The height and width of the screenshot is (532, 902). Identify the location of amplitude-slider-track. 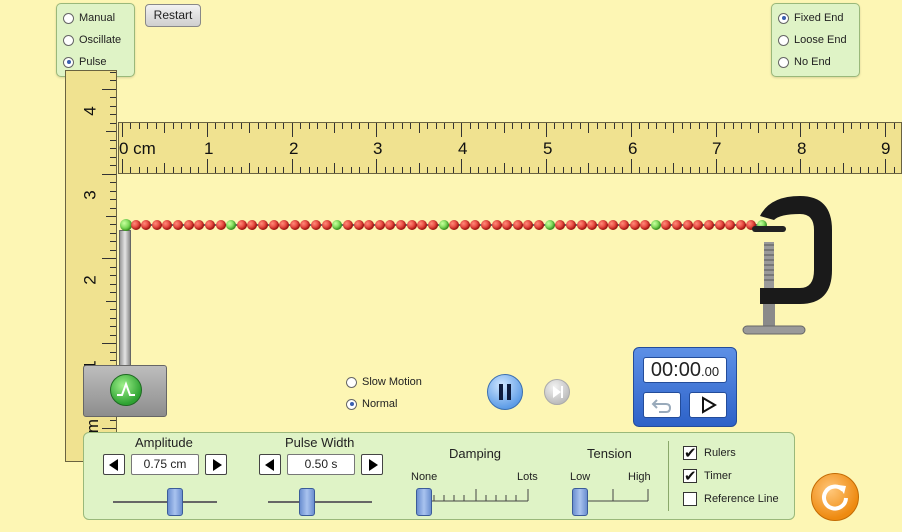
(165, 502).